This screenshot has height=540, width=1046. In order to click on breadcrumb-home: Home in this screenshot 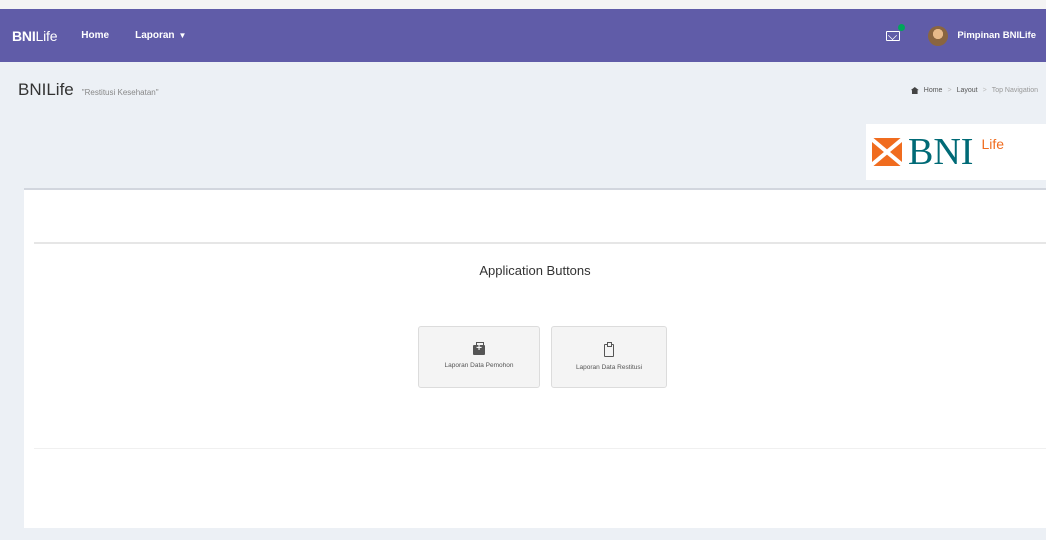, I will do `click(933, 90)`.